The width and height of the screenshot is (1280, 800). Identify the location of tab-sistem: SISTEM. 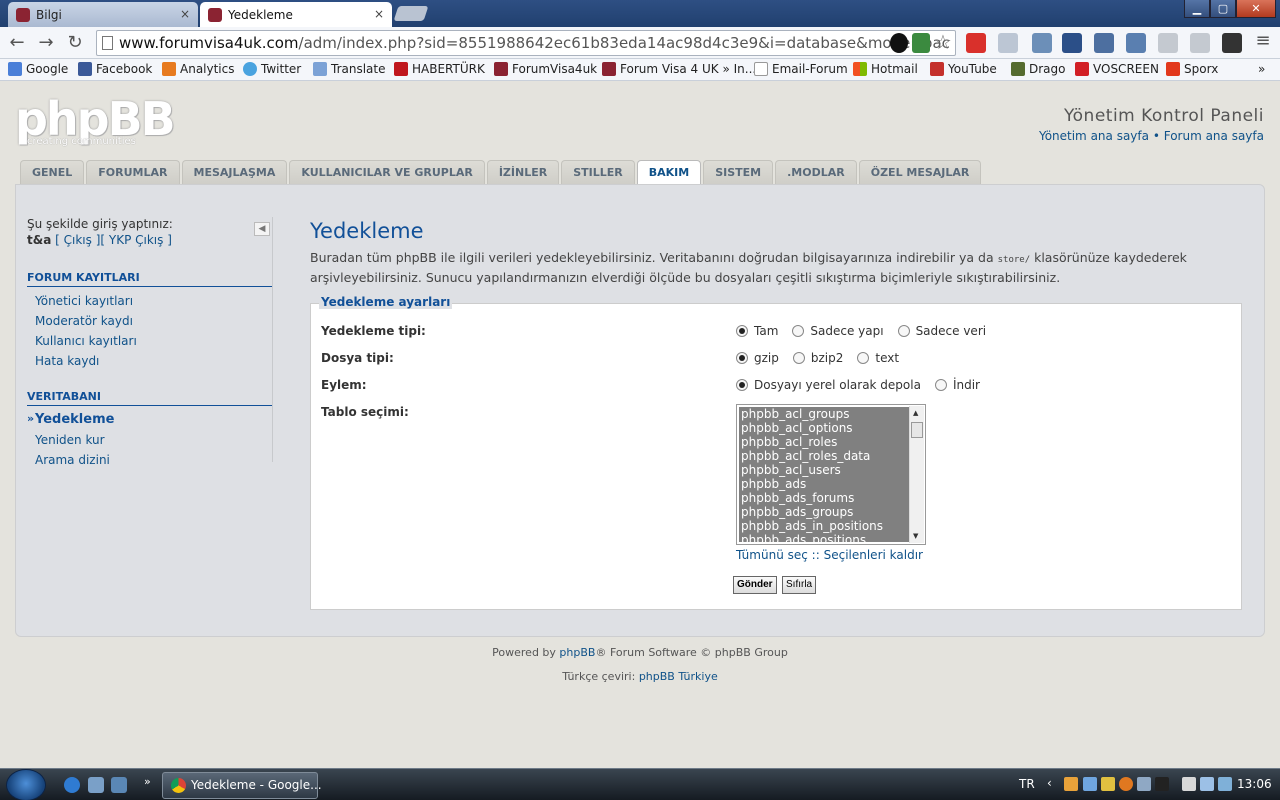
(738, 172).